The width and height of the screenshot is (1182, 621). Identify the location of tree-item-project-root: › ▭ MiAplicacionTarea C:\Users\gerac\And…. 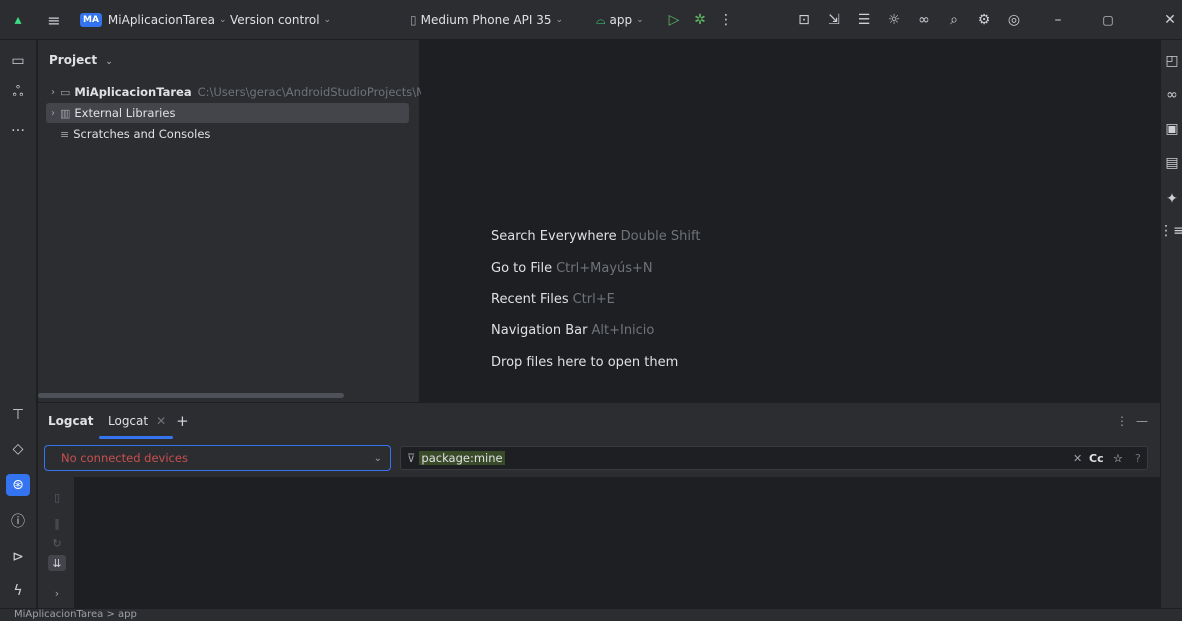
(241, 92).